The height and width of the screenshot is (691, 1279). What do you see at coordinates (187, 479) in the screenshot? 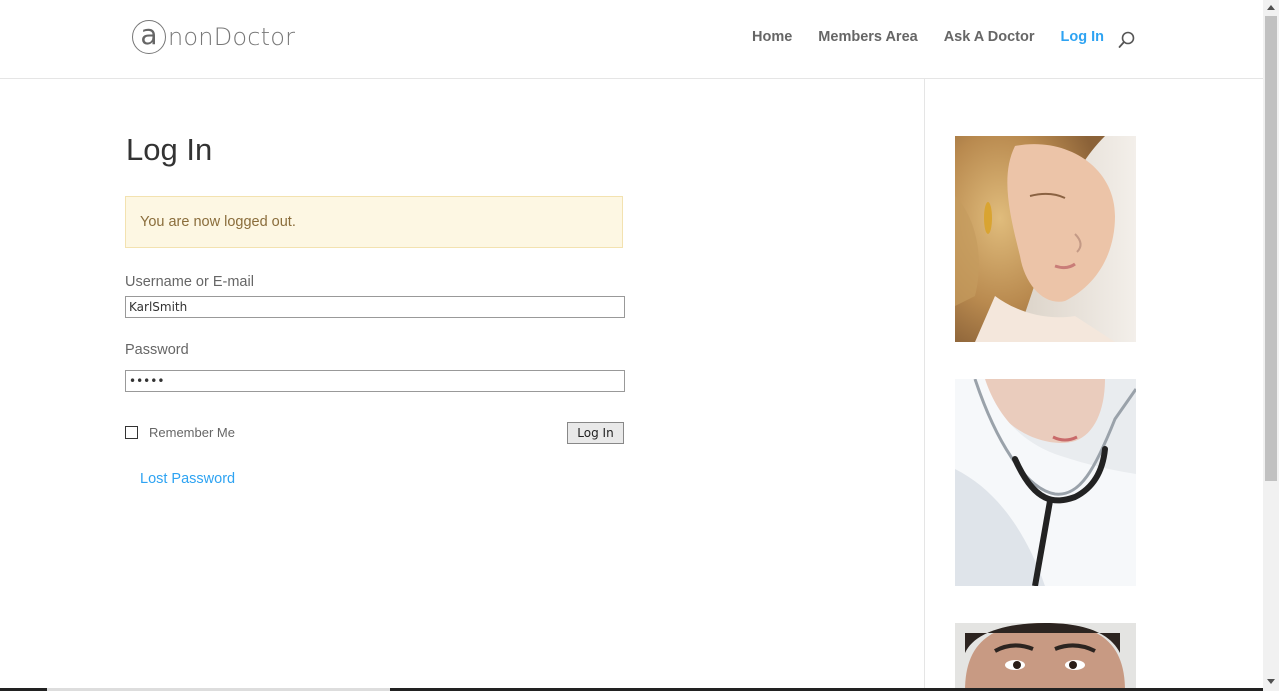
I see `lost-password-link: Lost Password` at bounding box center [187, 479].